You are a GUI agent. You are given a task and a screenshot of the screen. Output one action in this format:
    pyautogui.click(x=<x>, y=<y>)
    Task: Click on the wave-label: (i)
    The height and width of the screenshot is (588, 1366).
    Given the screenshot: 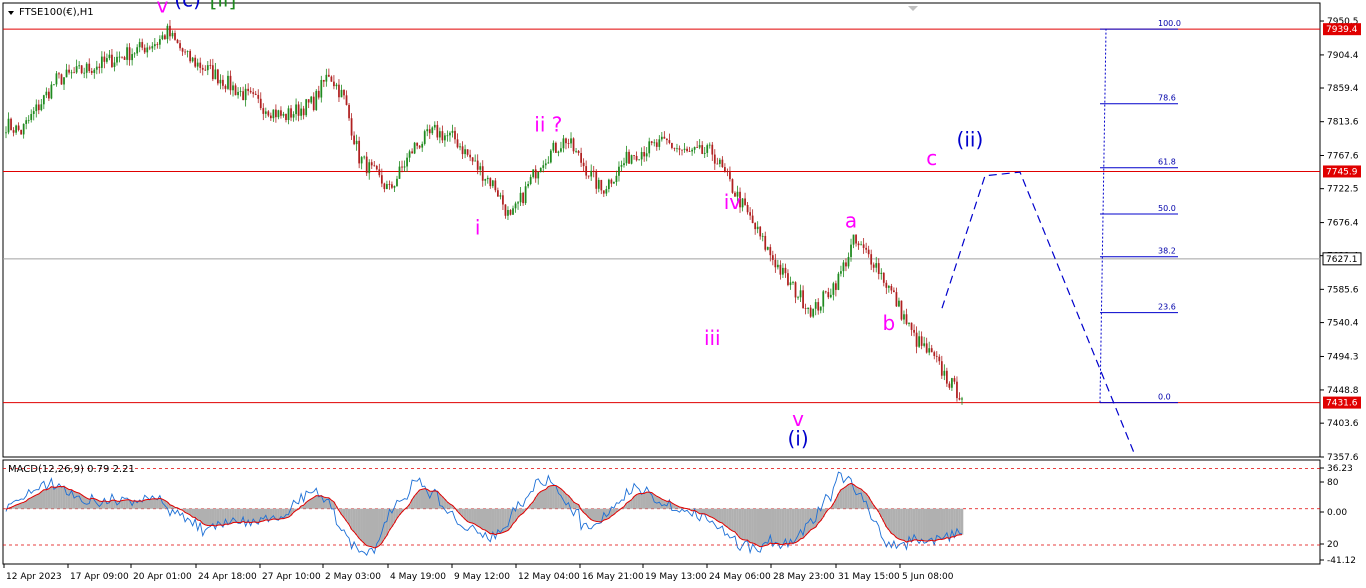 What is the action you would take?
    pyautogui.click(x=797, y=439)
    